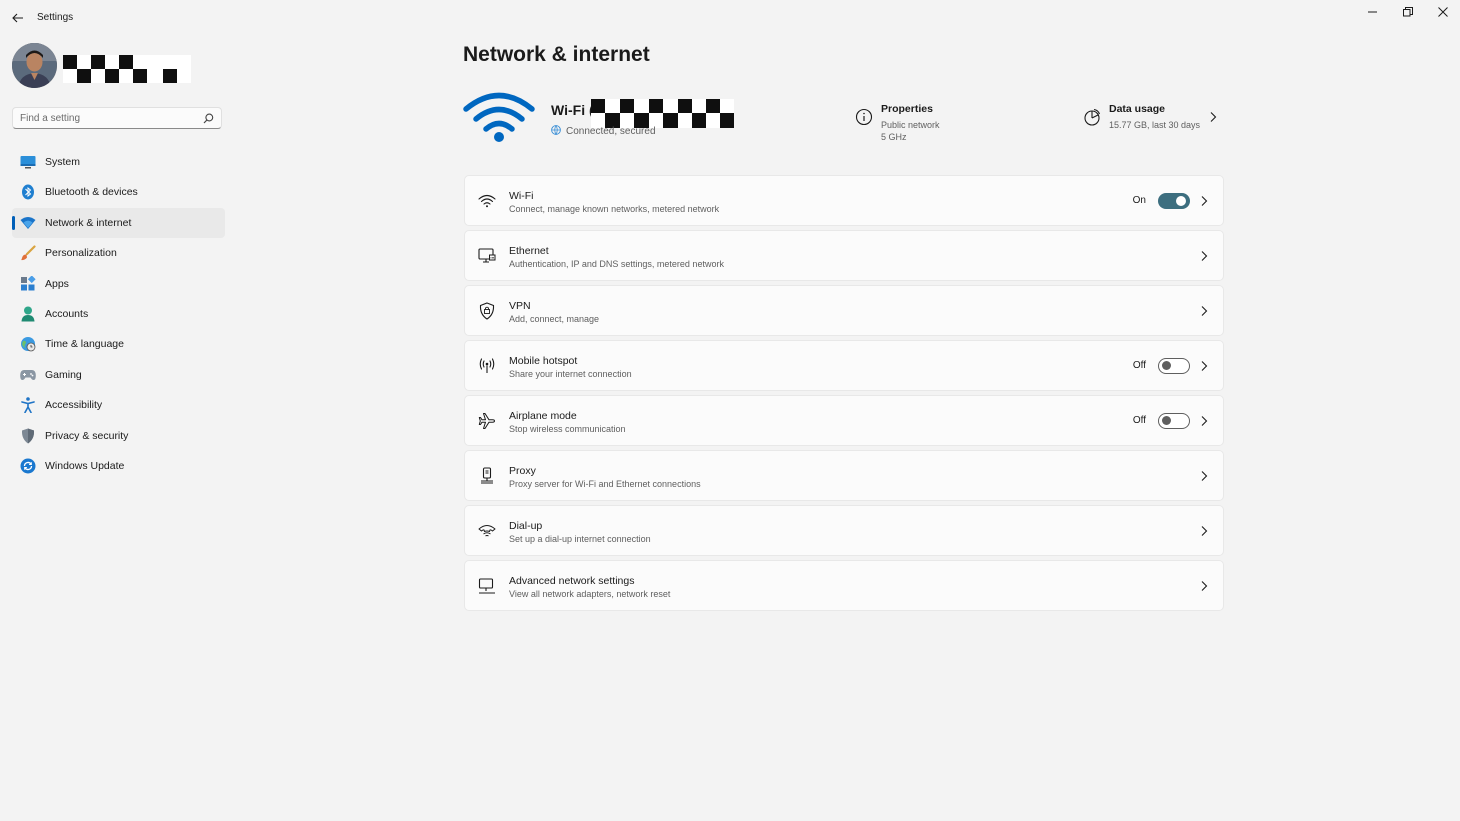 The width and height of the screenshot is (1460, 821). Describe the element at coordinates (910, 125) in the screenshot. I see `network-type: Public network` at that location.